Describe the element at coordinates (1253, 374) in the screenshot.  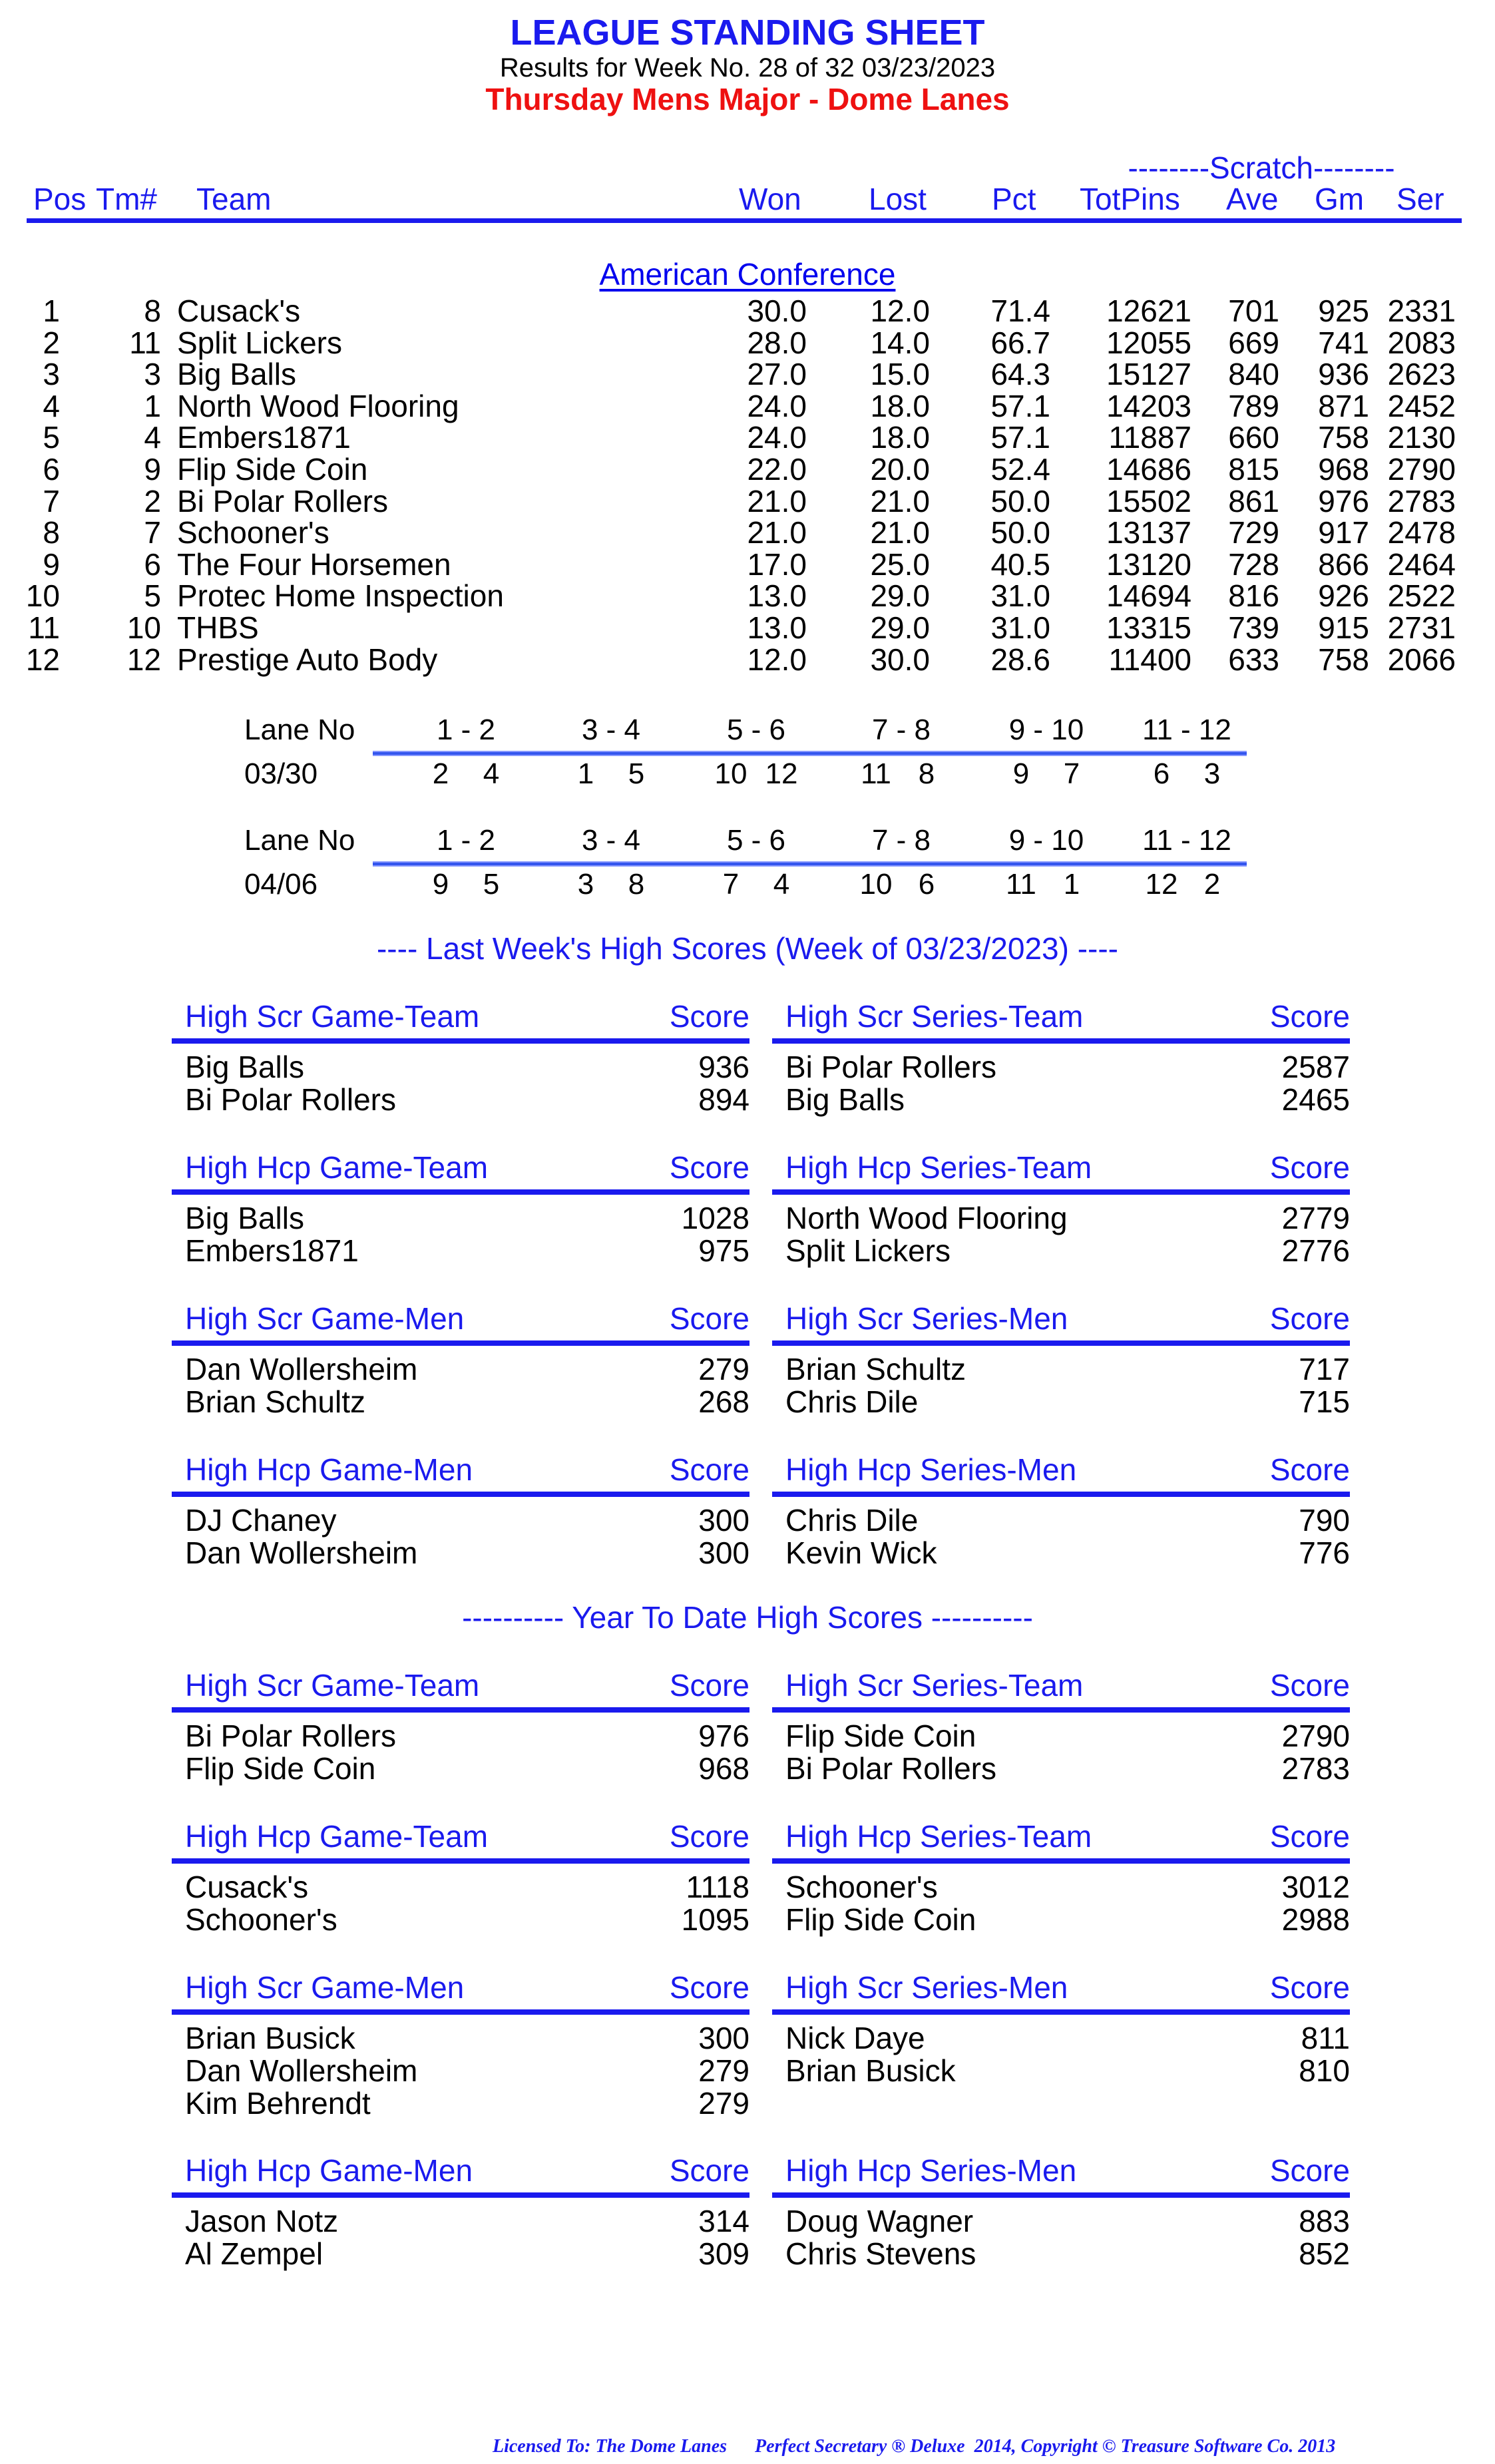
I see `cell-ave: 840` at that location.